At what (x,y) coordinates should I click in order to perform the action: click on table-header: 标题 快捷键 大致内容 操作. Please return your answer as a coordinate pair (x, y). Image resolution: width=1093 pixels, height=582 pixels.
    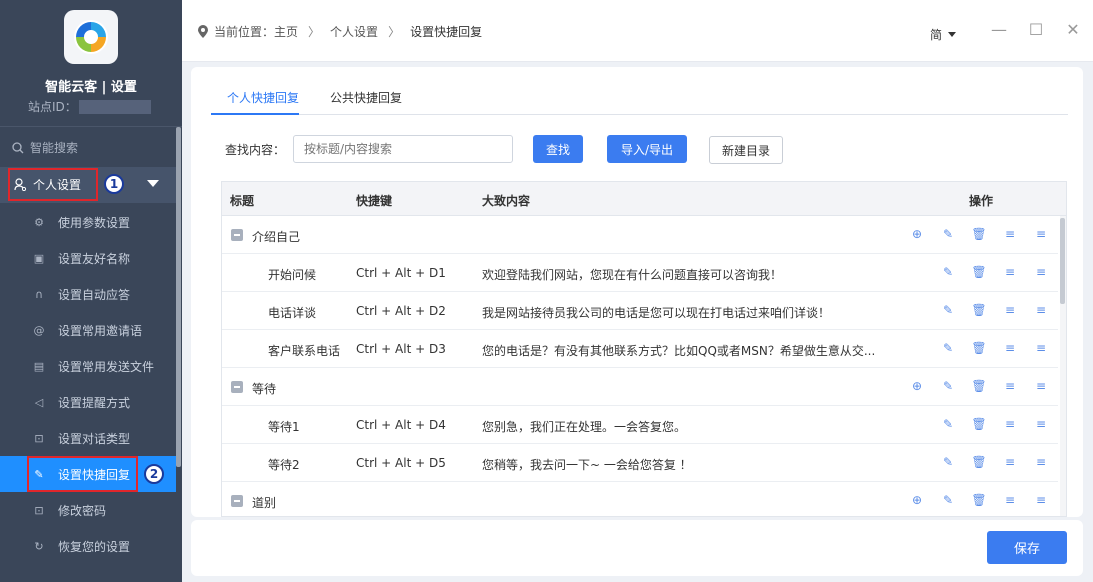
    Looking at the image, I should click on (644, 199).